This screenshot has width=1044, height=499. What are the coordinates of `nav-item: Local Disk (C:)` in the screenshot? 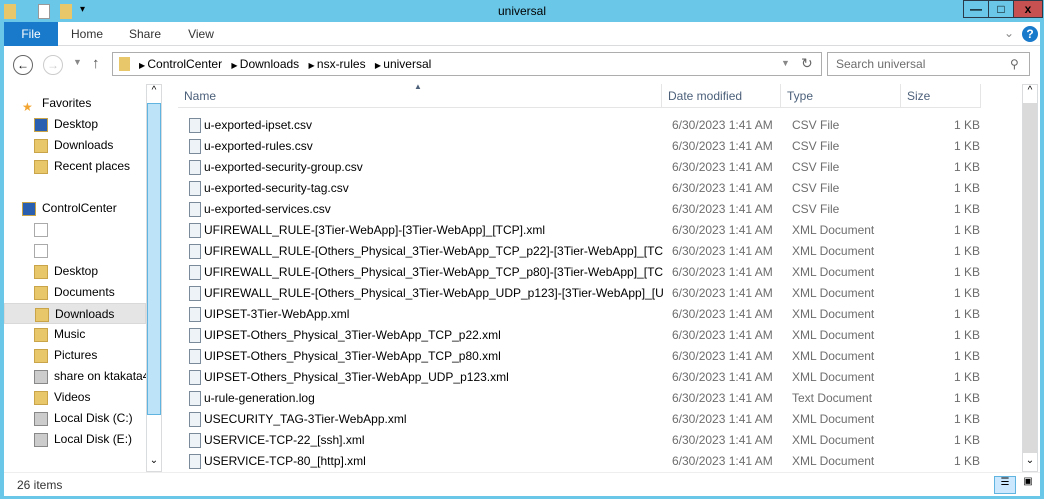 It's located at (75, 418).